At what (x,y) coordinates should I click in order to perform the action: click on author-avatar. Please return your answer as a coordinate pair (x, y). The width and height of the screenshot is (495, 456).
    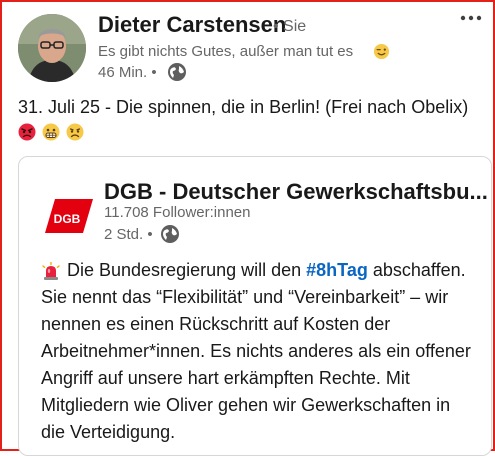
    Looking at the image, I should click on (52, 48).